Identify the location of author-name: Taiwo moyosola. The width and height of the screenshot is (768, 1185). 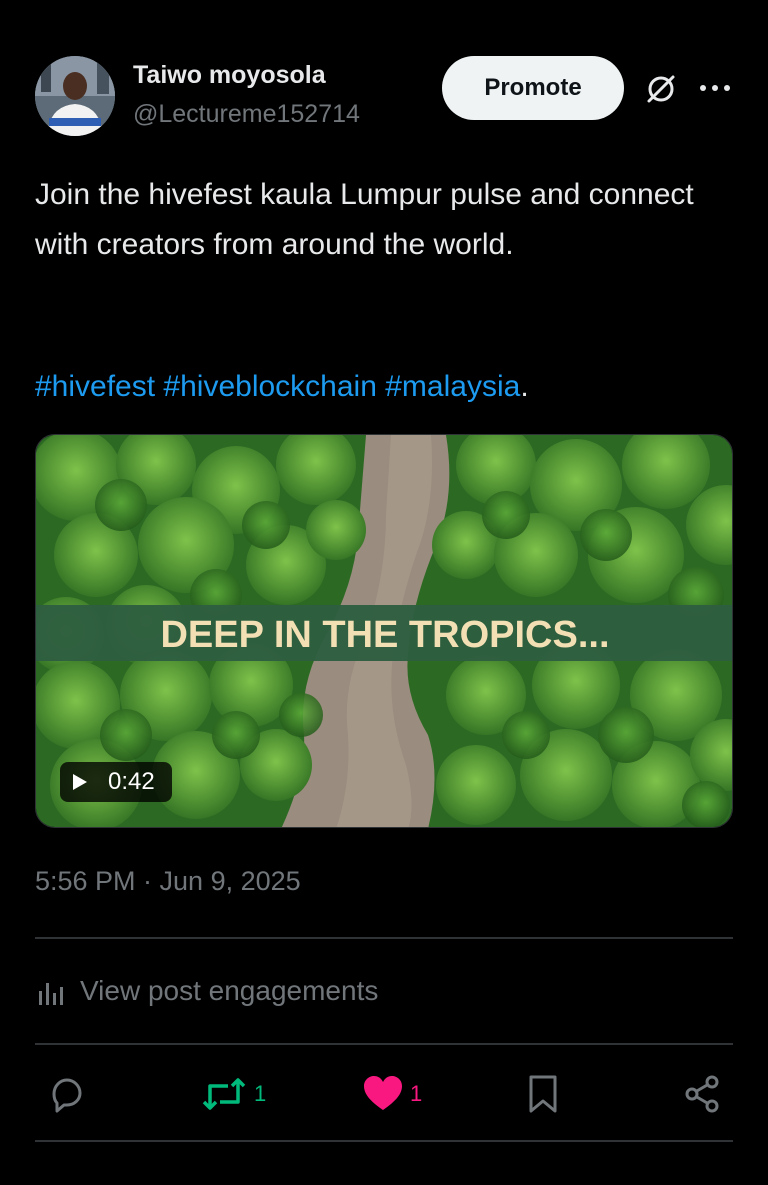
(229, 75).